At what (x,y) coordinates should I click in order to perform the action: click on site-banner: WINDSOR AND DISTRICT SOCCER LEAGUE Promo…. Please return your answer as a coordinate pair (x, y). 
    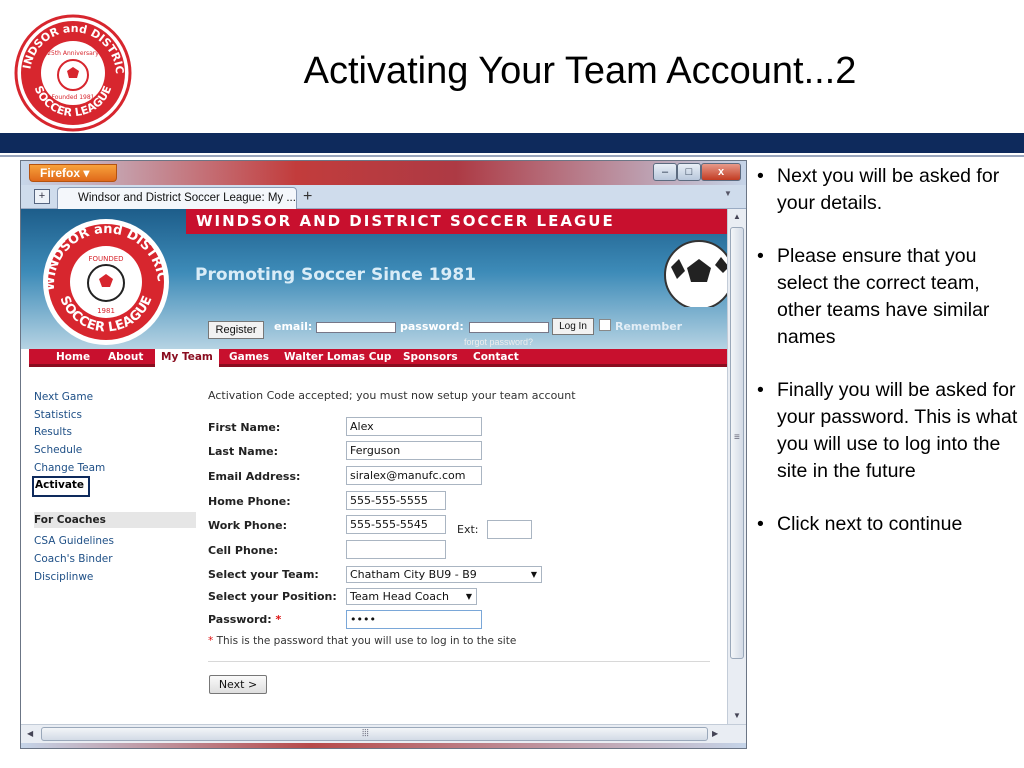
    Looking at the image, I should click on (374, 279).